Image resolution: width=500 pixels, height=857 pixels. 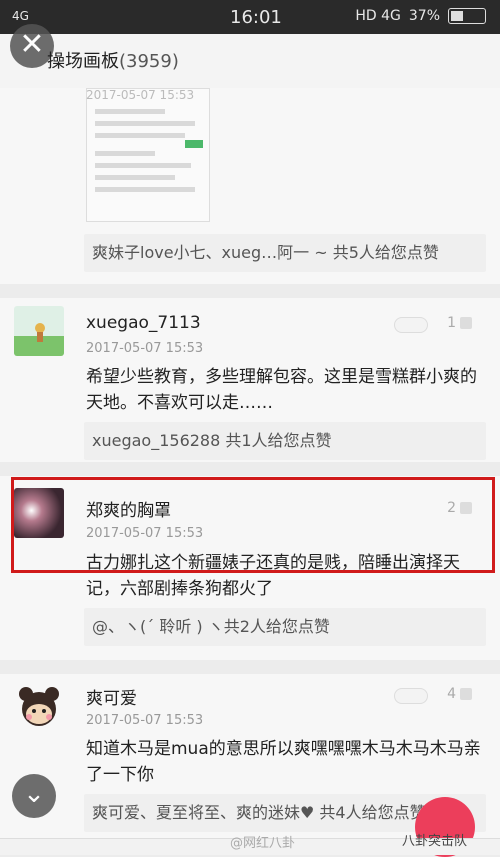 I want to click on status-right: HD 4G 37%, so click(x=420, y=16).